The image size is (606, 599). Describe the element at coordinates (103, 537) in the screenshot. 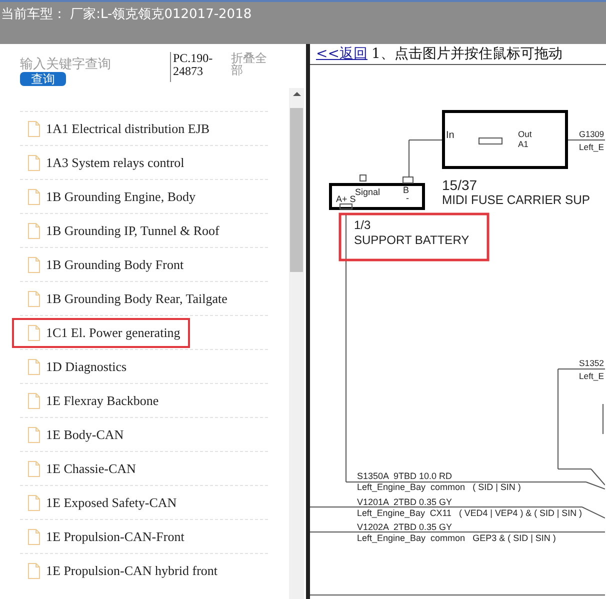

I see `tree-item: 1E Propulsion-CAN-Front` at that location.